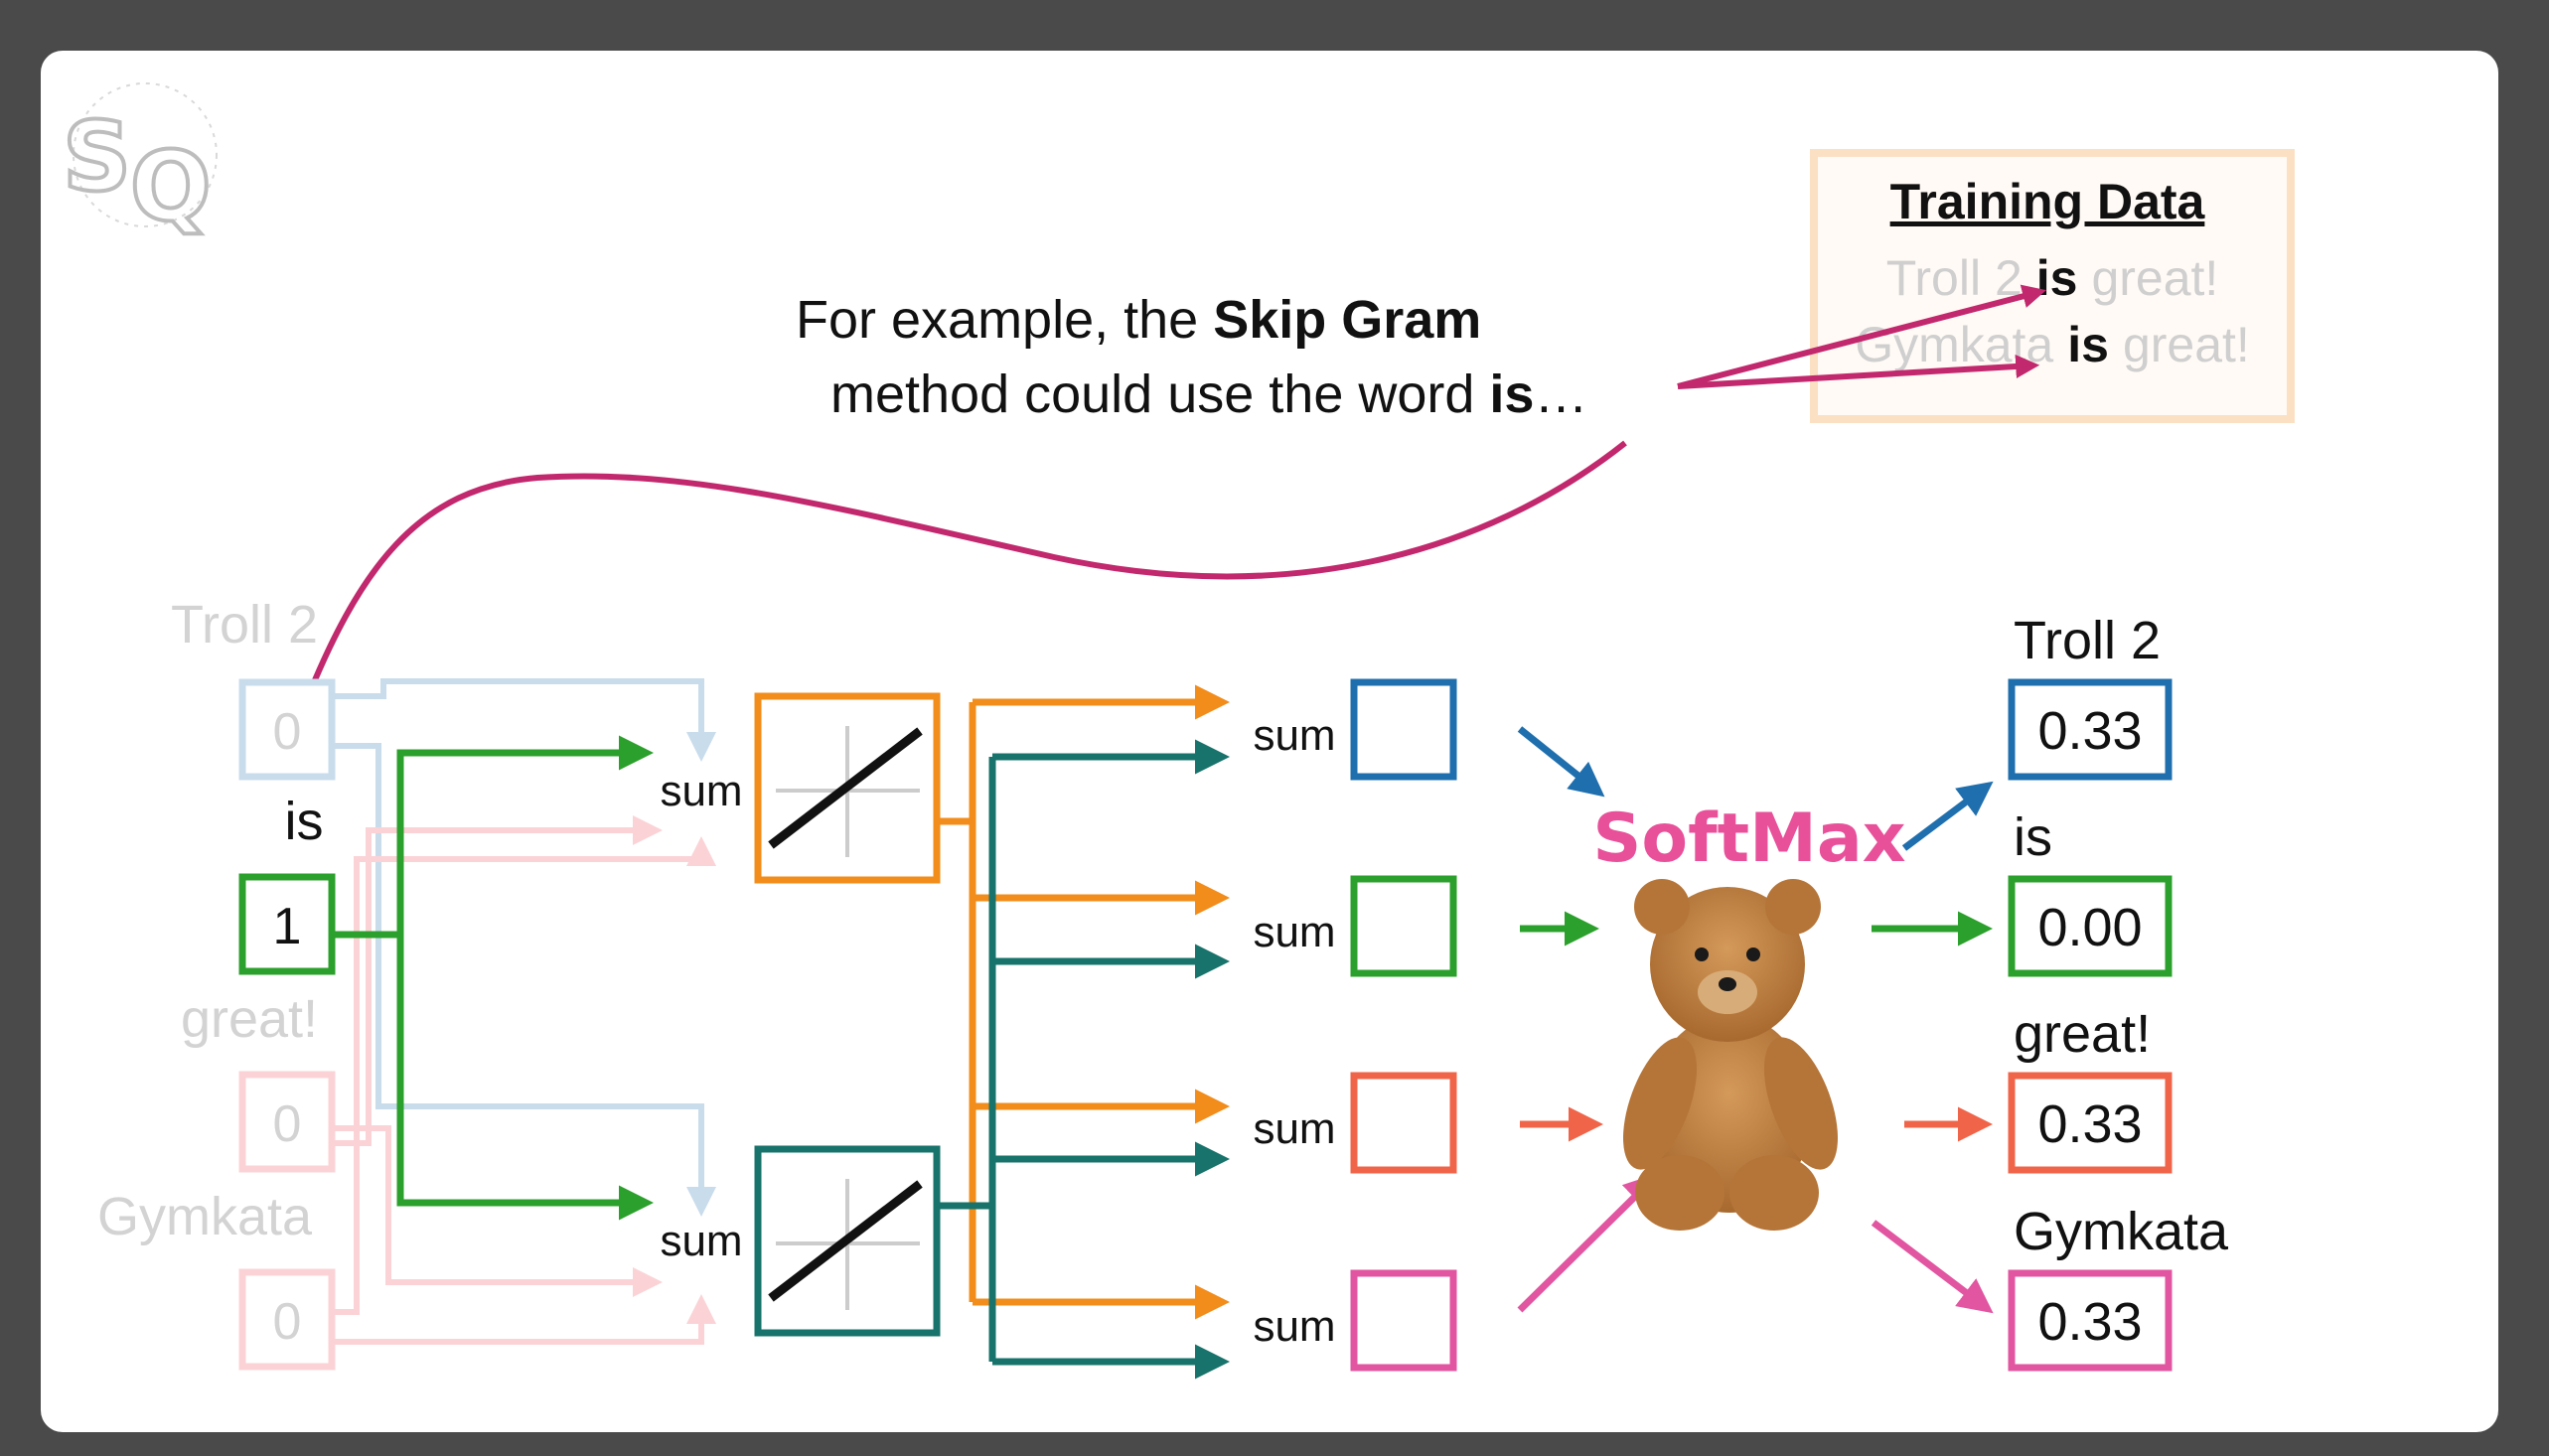 The width and height of the screenshot is (2549, 1456). I want to click on teal-connections, so click(1083, 1059).